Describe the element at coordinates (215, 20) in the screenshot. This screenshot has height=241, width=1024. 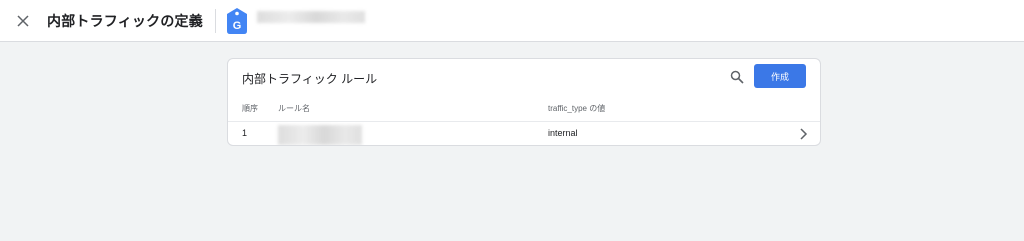
I see `header-divider` at that location.